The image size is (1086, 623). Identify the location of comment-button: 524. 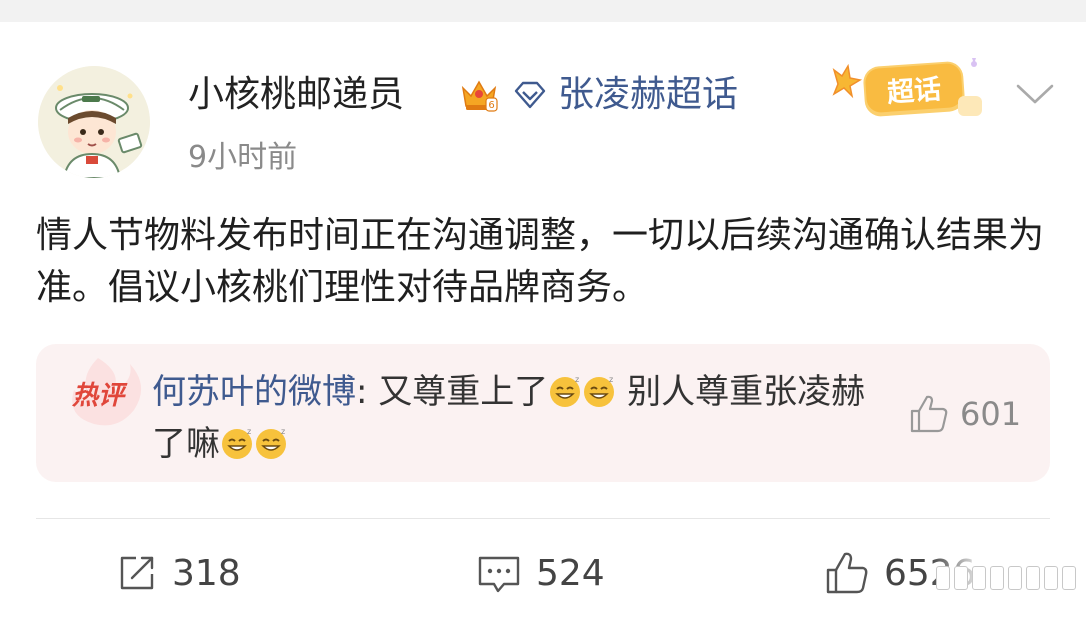
(539, 573).